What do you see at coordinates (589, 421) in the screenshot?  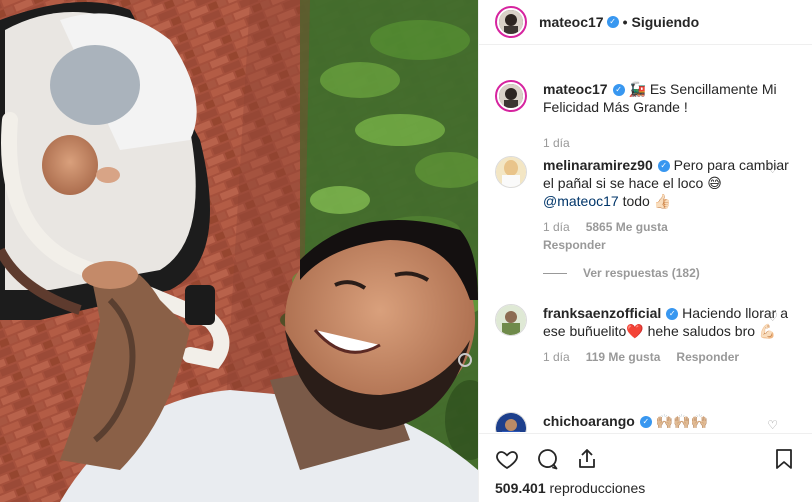 I see `commenter-username: chichoarango` at bounding box center [589, 421].